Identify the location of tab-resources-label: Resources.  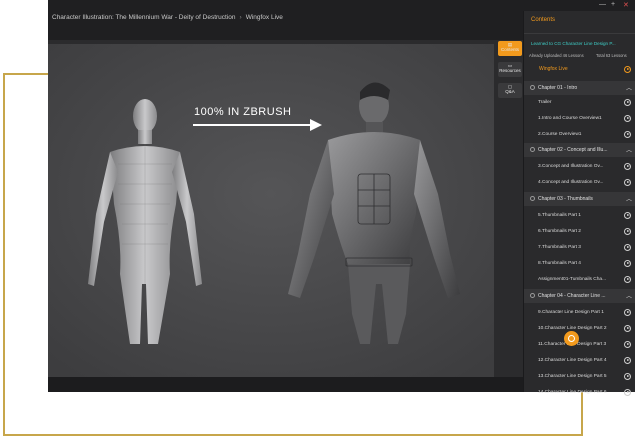
(510, 70).